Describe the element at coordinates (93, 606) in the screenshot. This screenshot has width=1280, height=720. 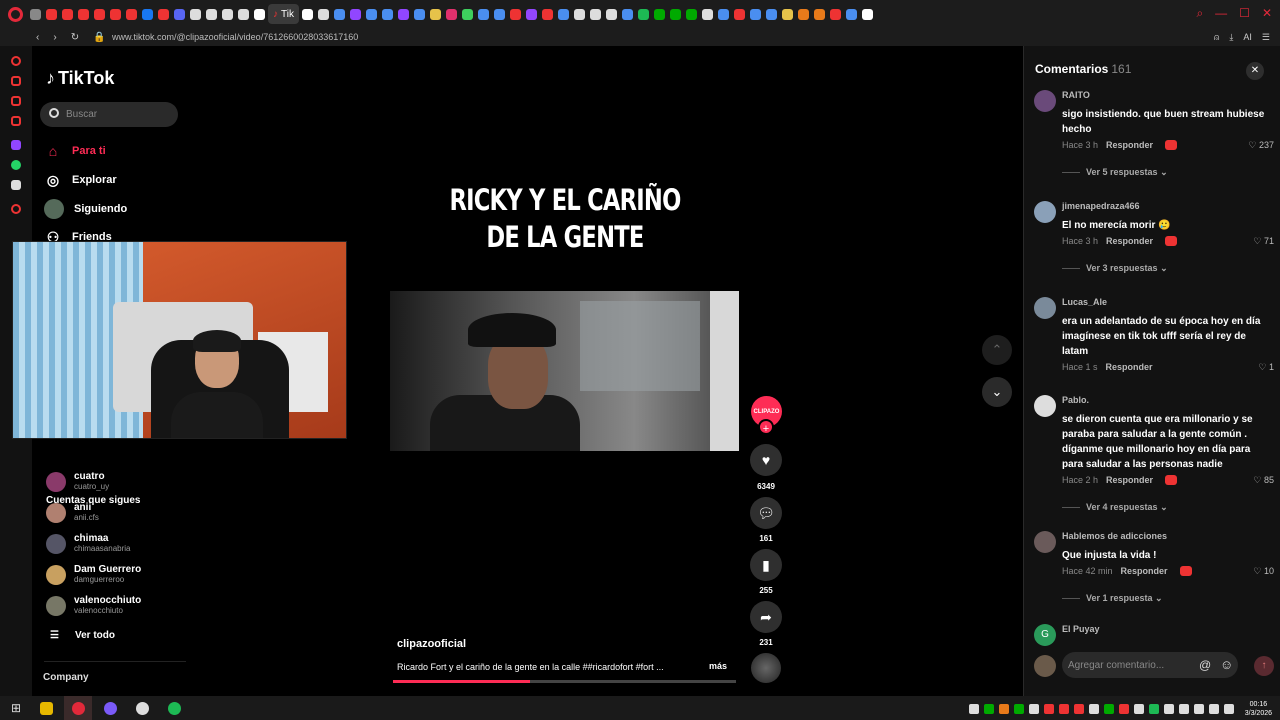
I see `following-account-item: valenocchiuto valenocchiuto` at that location.